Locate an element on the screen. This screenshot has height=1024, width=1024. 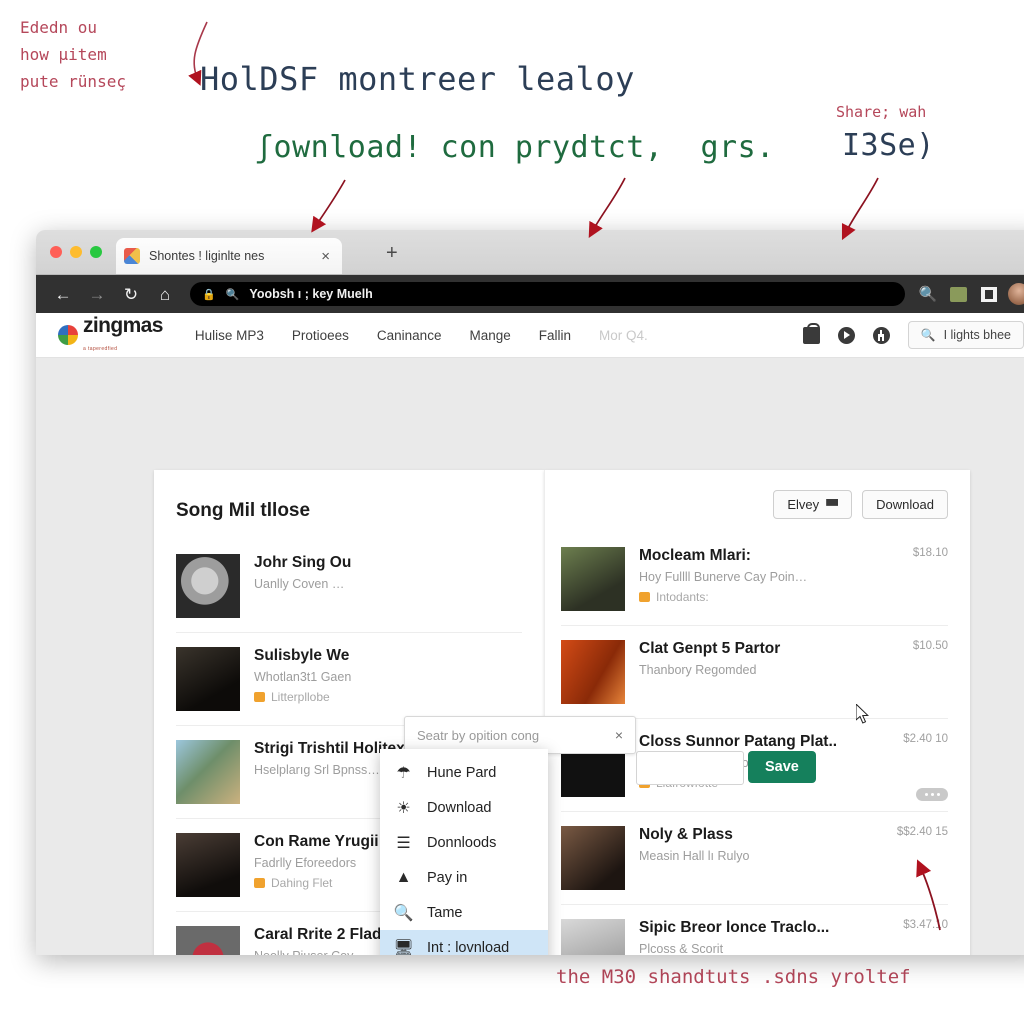
item-body: Noly & Plass Measin Hall lı Rulyo is located at coordinates (763, 858).